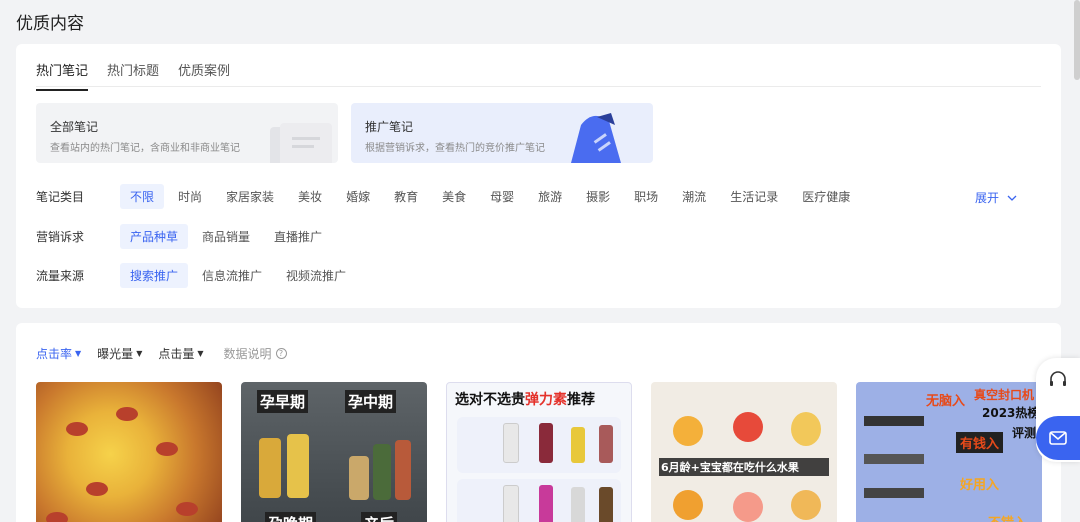  Describe the element at coordinates (310, 196) in the screenshot. I see `category-option: 美妆` at that location.